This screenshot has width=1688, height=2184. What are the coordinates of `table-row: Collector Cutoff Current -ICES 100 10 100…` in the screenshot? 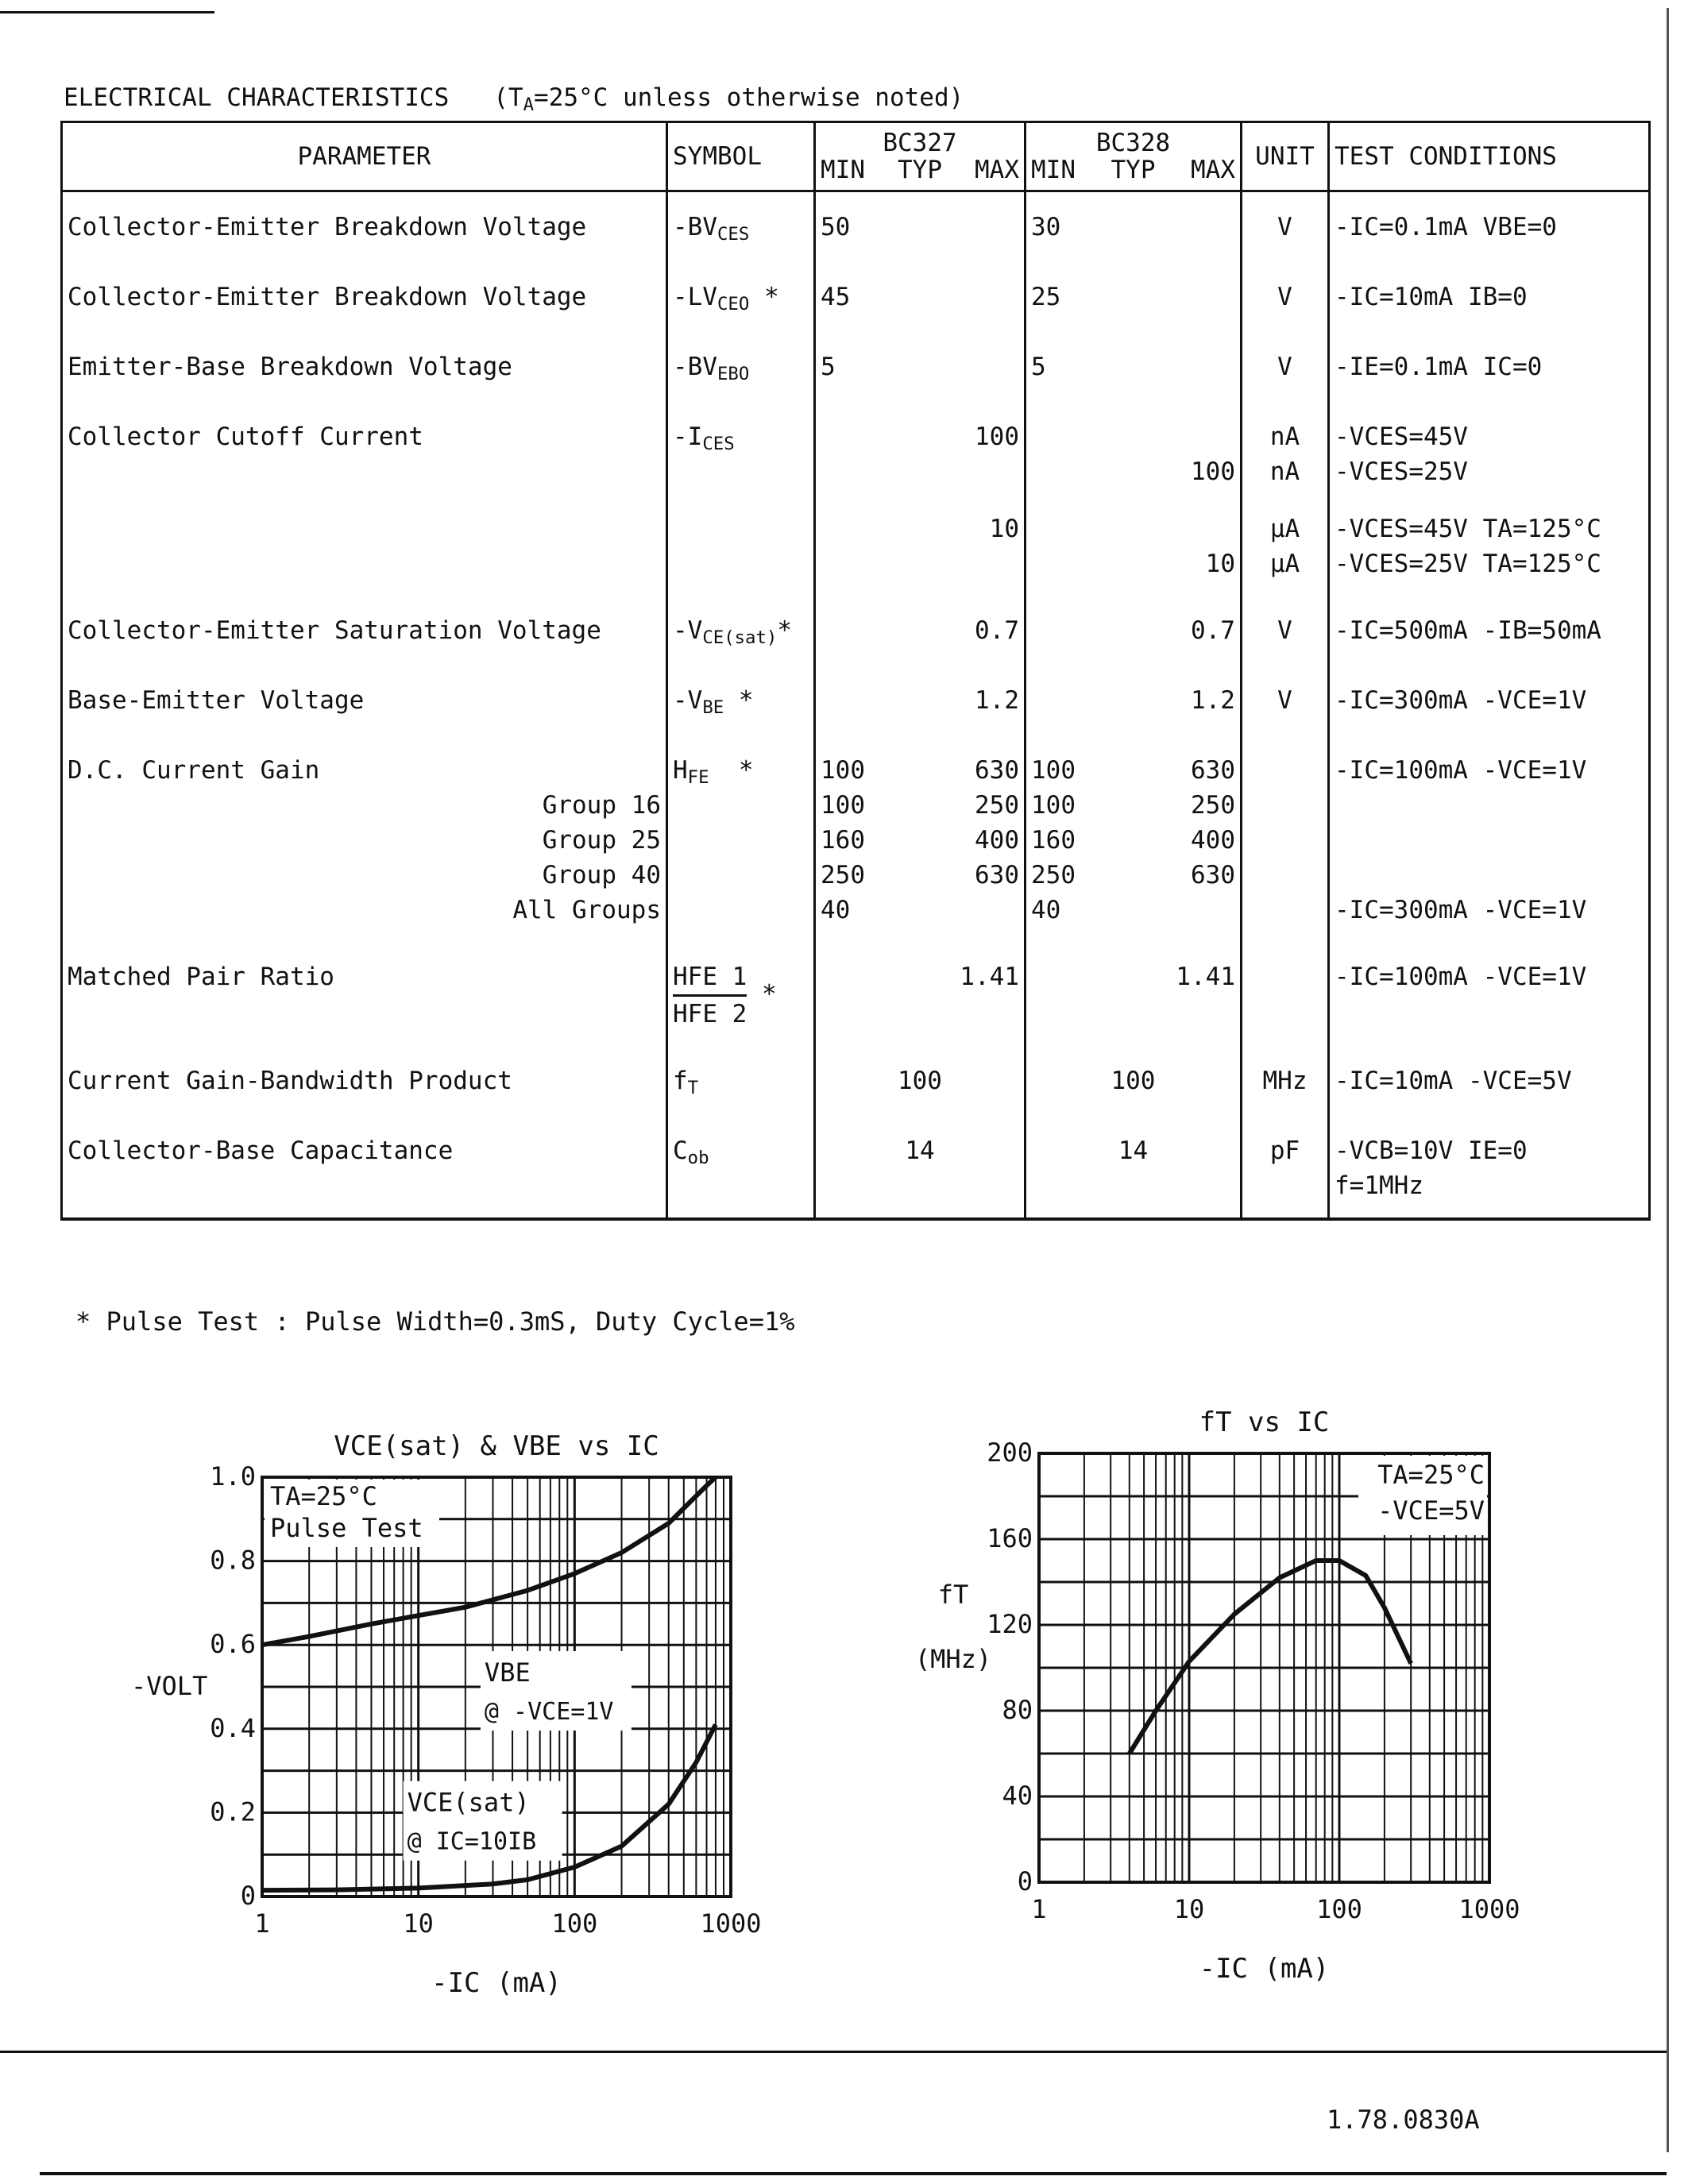 It's located at (855, 498).